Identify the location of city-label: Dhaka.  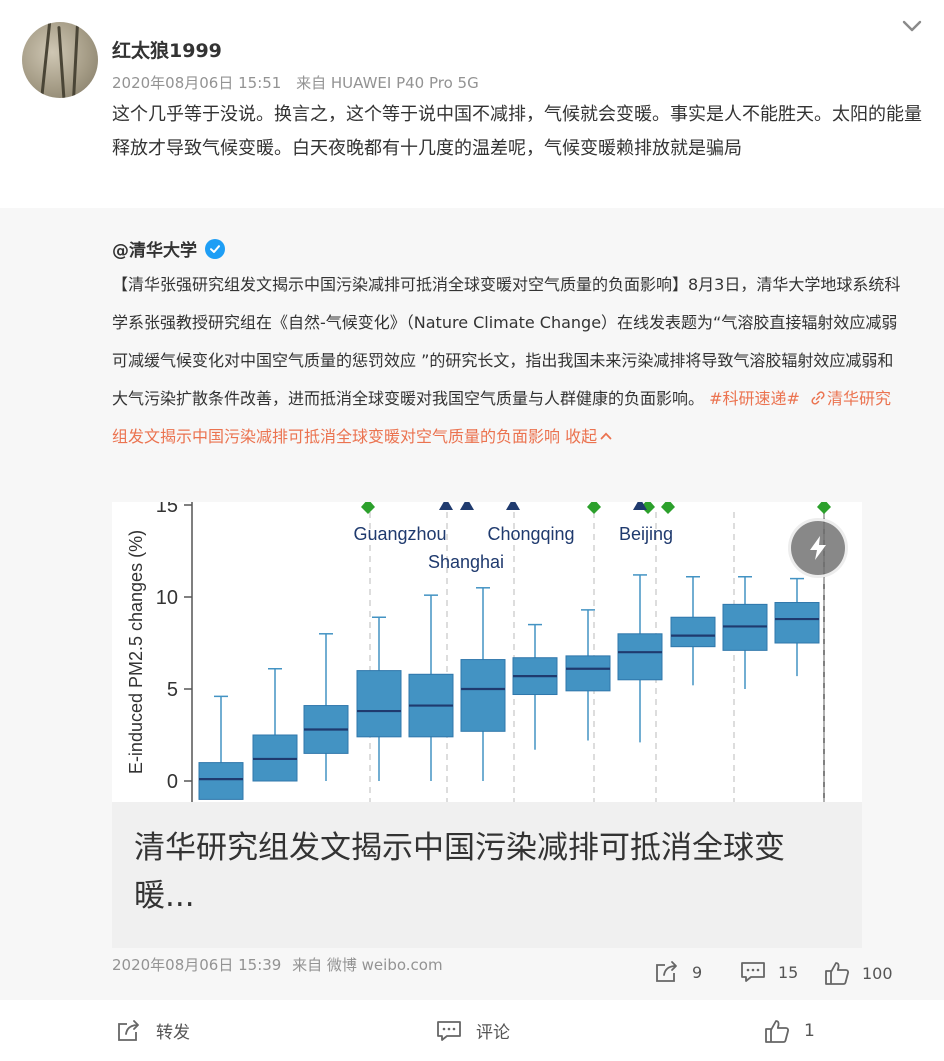
(702, 504).